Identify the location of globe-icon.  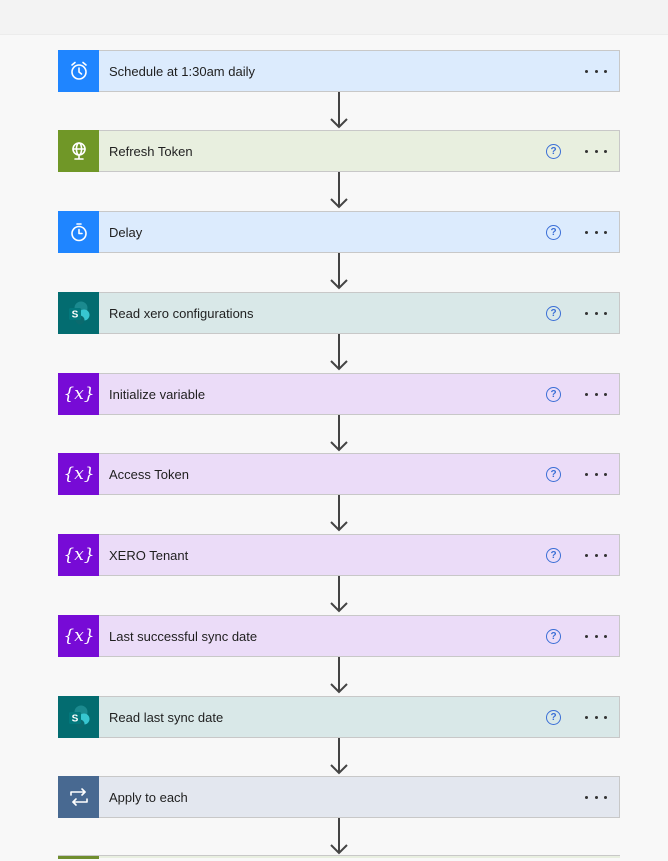
(78, 150).